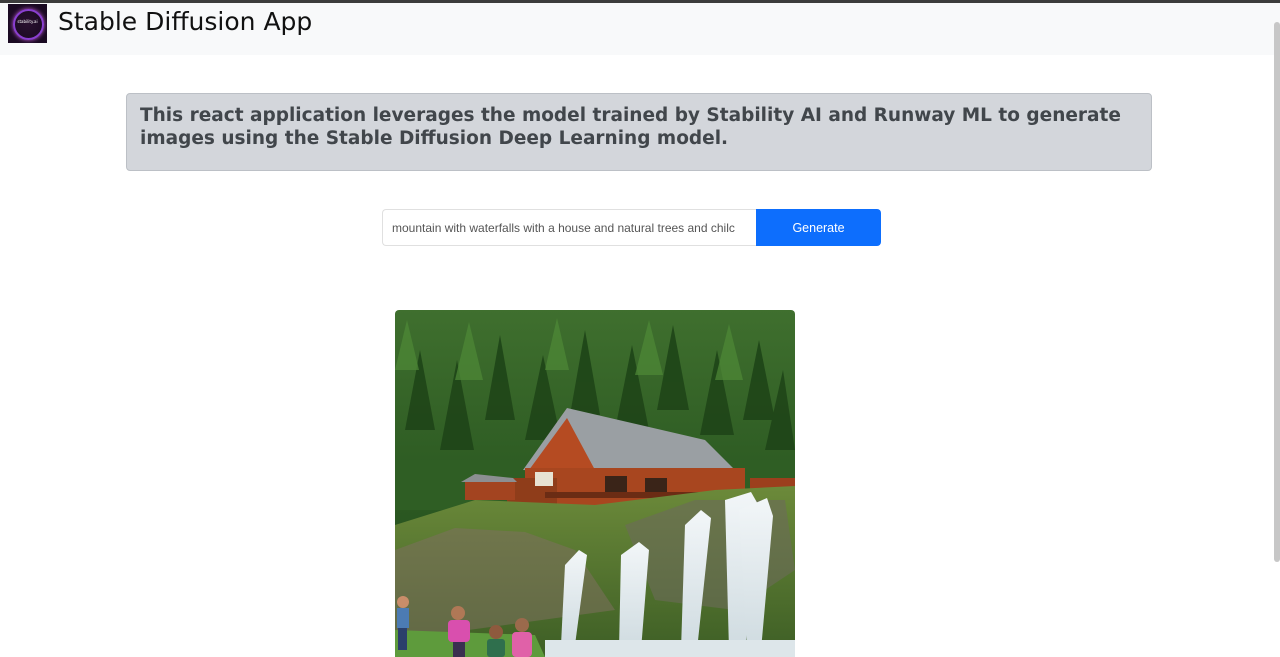 The image size is (1280, 657). What do you see at coordinates (569, 227) in the screenshot?
I see `prompt-input` at bounding box center [569, 227].